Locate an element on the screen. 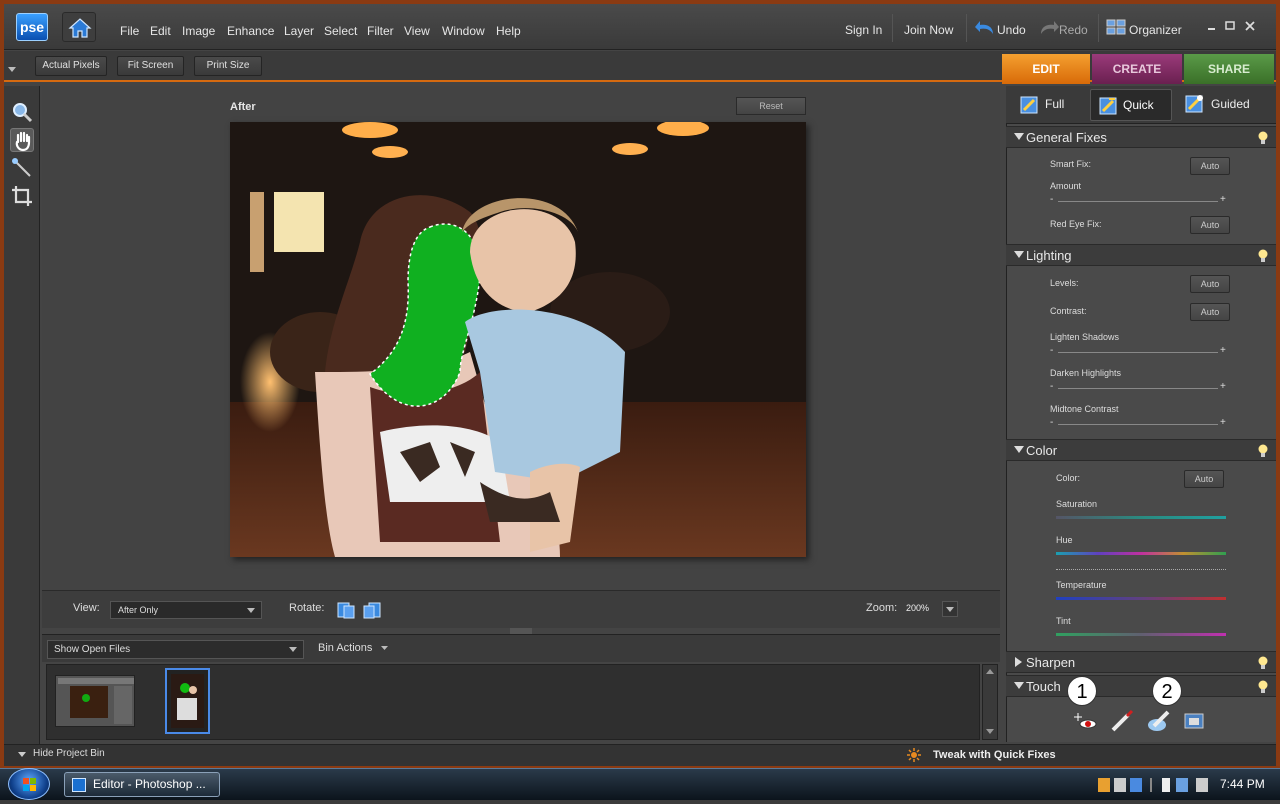 The width and height of the screenshot is (1280, 804). menu-layer: Layer is located at coordinates (299, 31).